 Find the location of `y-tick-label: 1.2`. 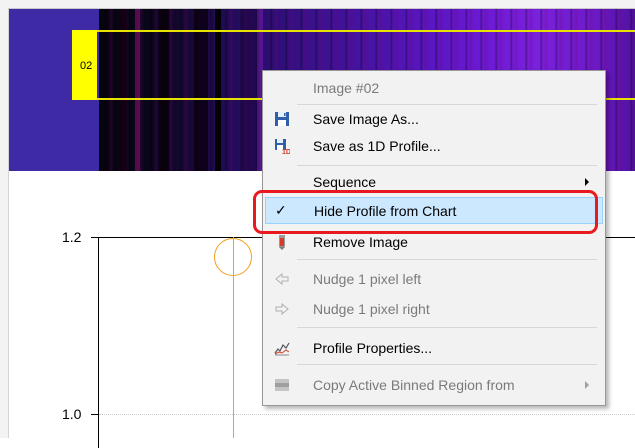

y-tick-label: 1.2 is located at coordinates (72, 237).